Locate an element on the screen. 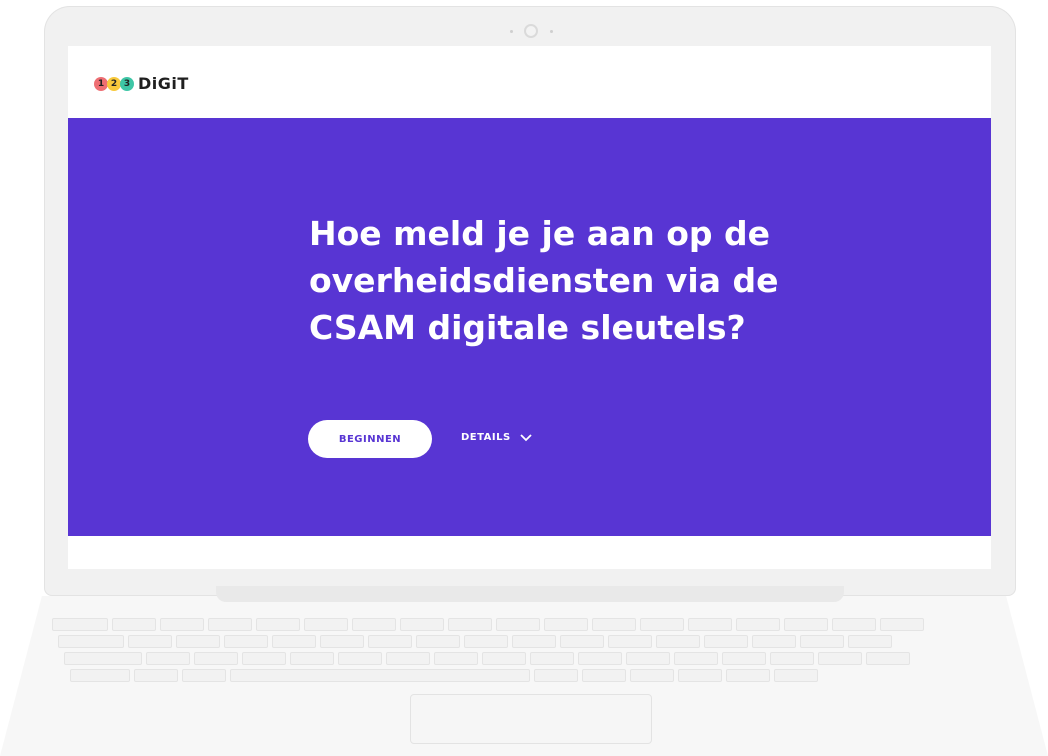 The height and width of the screenshot is (756, 1048). details-toggle: DETAILS is located at coordinates (496, 437).